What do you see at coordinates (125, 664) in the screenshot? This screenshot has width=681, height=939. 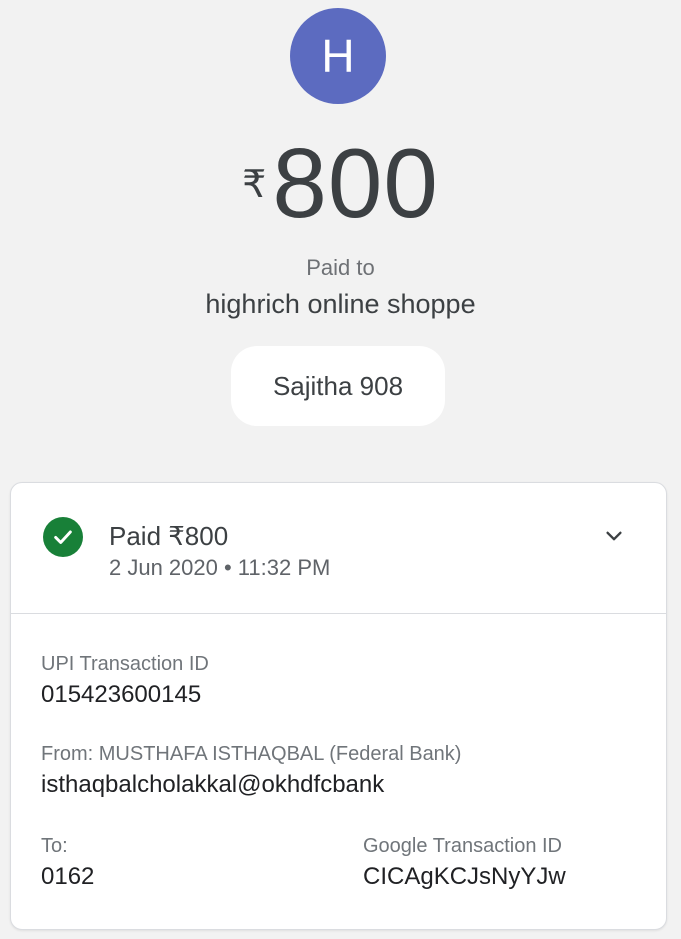 I see `upi-transaction-id-label: UPI Transaction ID` at bounding box center [125, 664].